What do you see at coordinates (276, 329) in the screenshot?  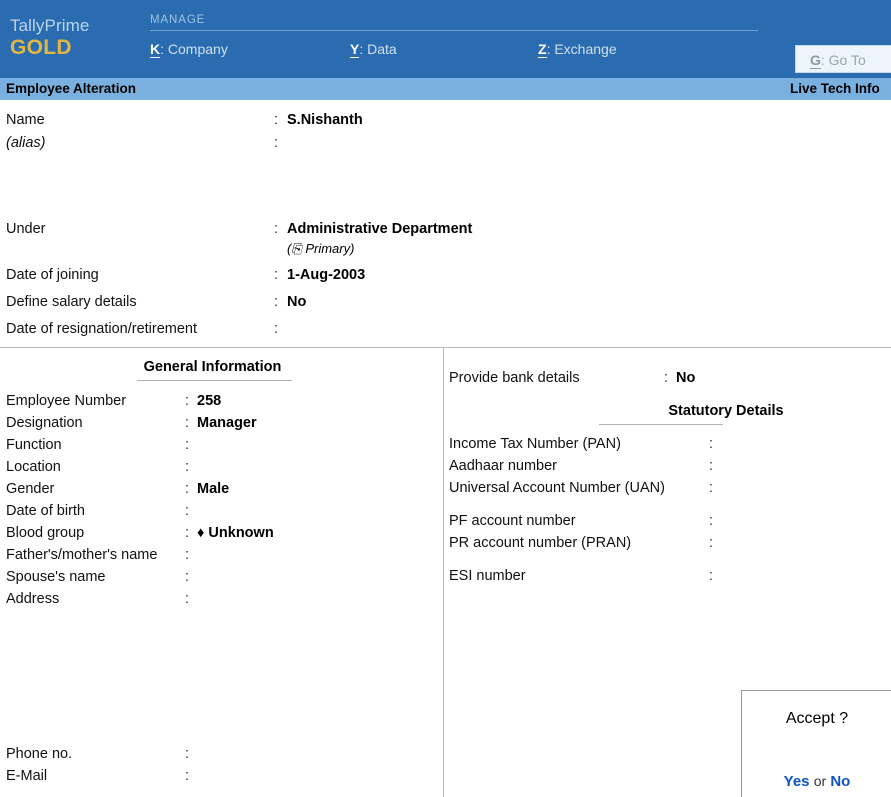 I see `field-colon-date-of-resignation: :` at bounding box center [276, 329].